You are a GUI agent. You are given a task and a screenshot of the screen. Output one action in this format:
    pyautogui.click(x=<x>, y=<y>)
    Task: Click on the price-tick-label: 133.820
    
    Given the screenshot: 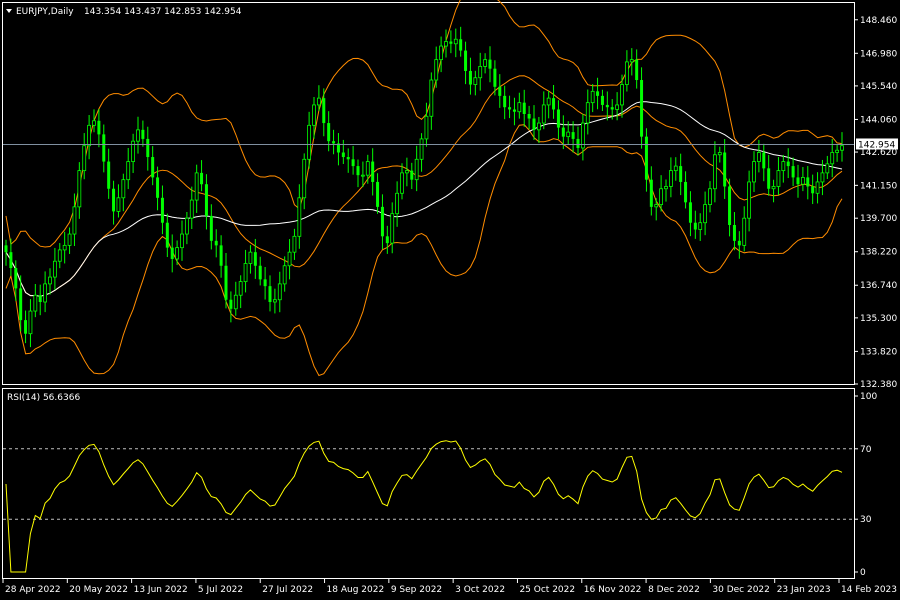 What is the action you would take?
    pyautogui.click(x=878, y=352)
    